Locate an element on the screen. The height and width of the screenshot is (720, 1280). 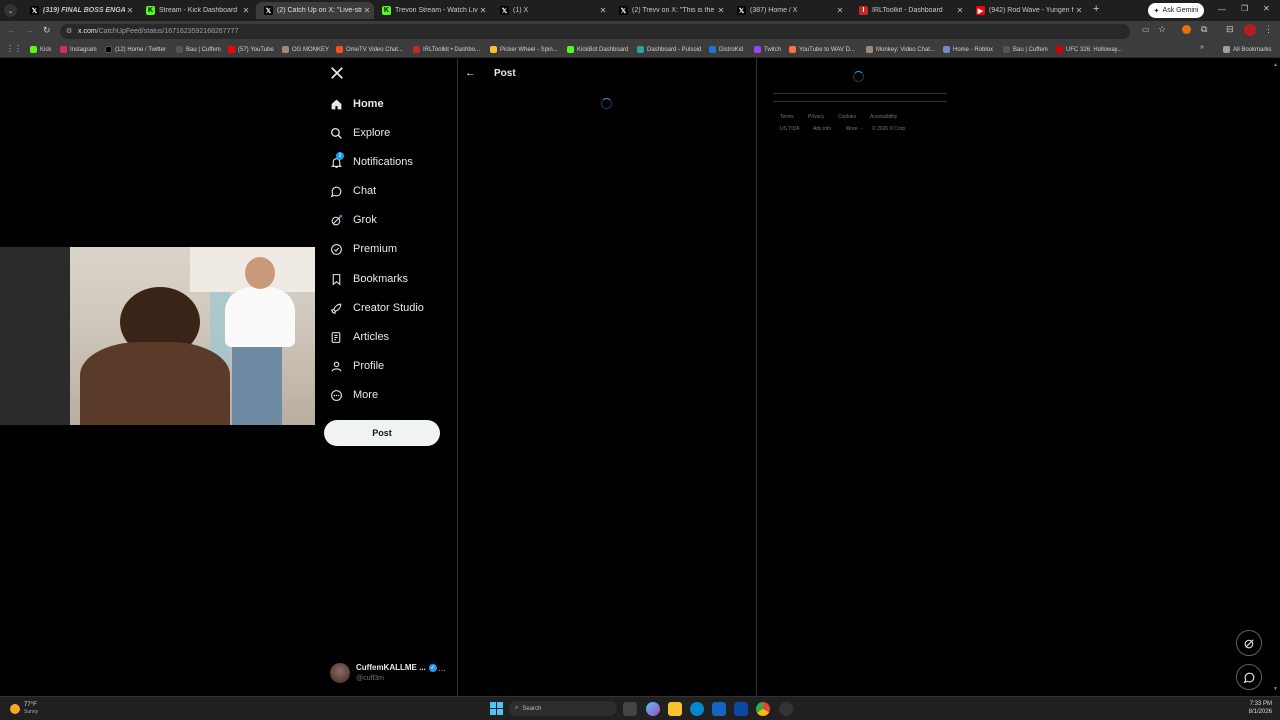
browser-tab: K Trevon Stream - Watch Live on ✕ is located at coordinates (432, 10).